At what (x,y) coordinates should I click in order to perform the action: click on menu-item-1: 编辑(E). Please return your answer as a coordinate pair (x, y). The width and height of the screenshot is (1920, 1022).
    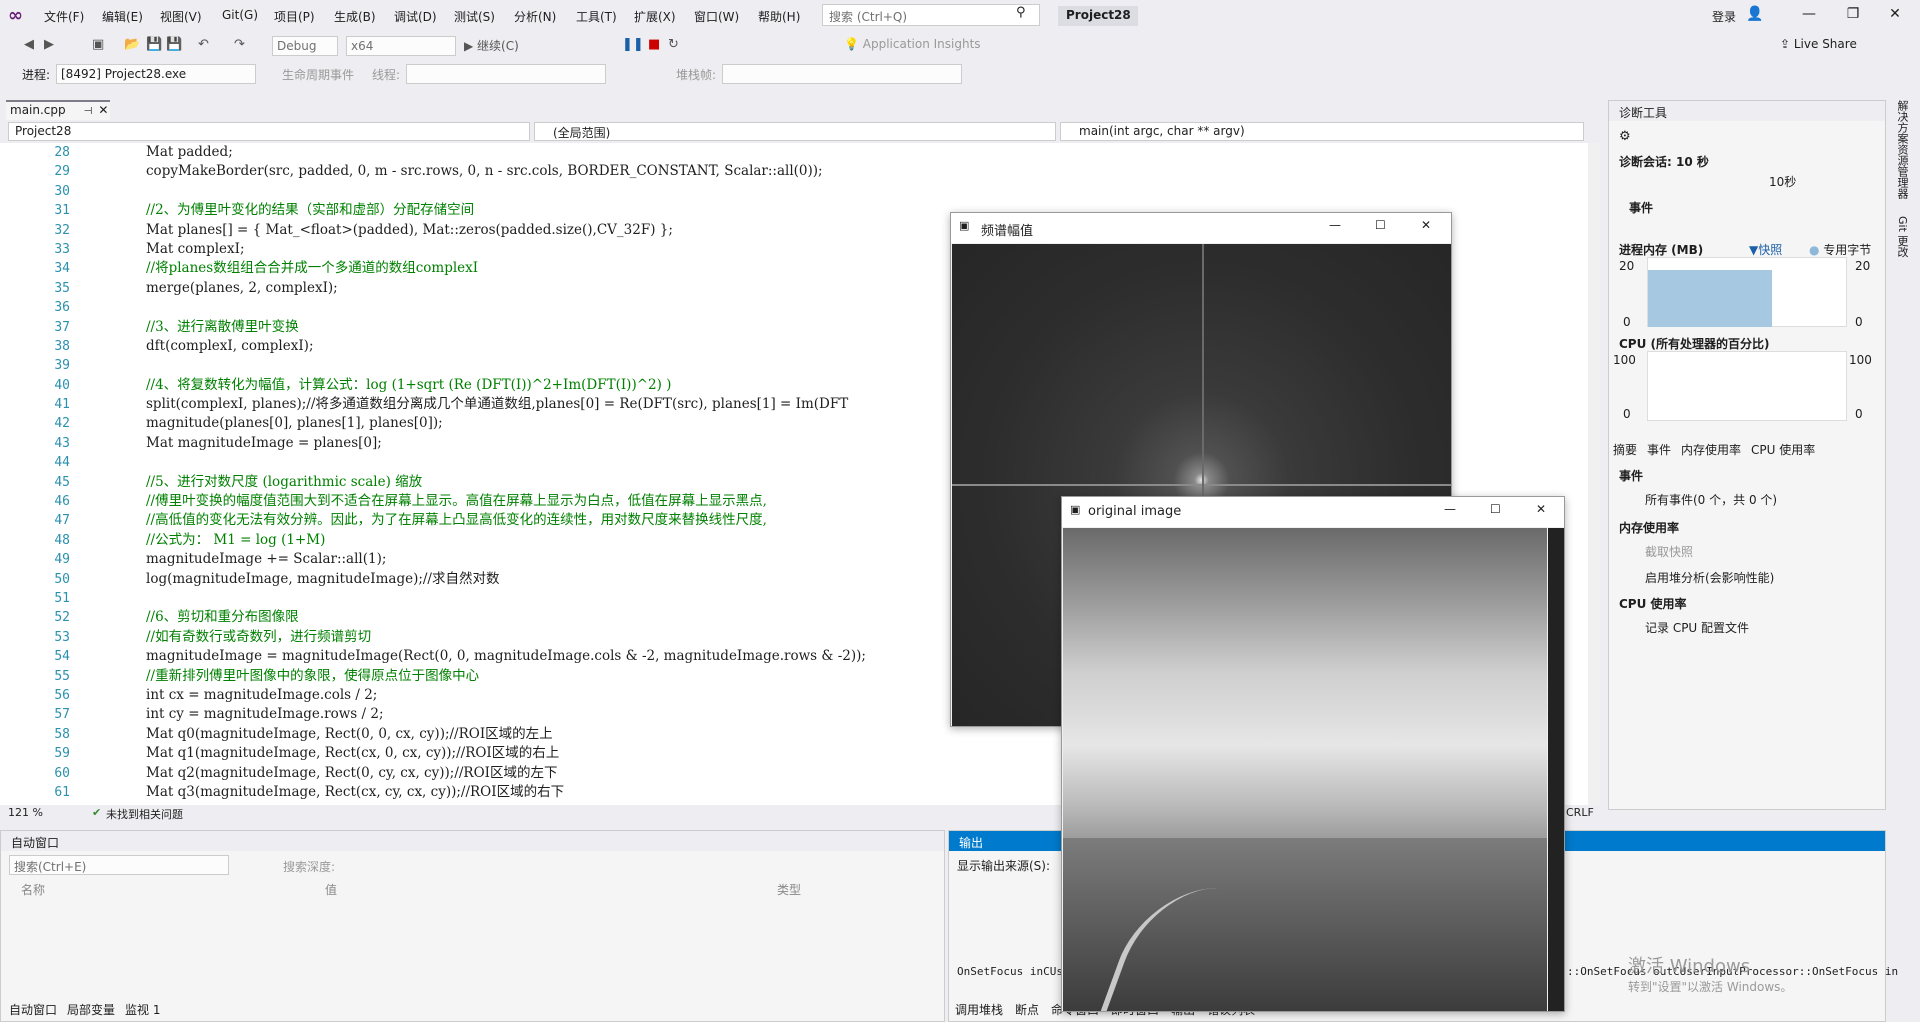
    Looking at the image, I should click on (122, 16).